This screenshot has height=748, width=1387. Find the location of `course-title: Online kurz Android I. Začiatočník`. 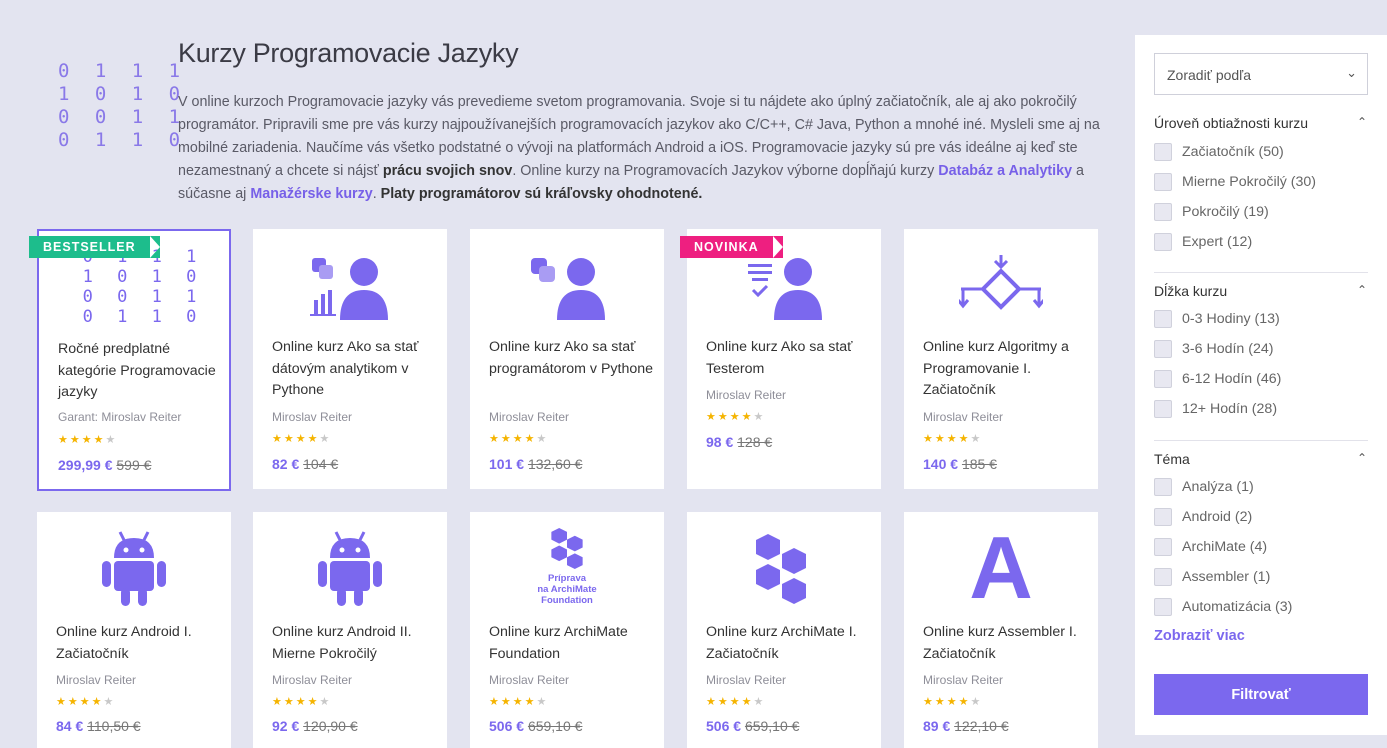

course-title: Online kurz Android I. Začiatočník is located at coordinates (138, 643).